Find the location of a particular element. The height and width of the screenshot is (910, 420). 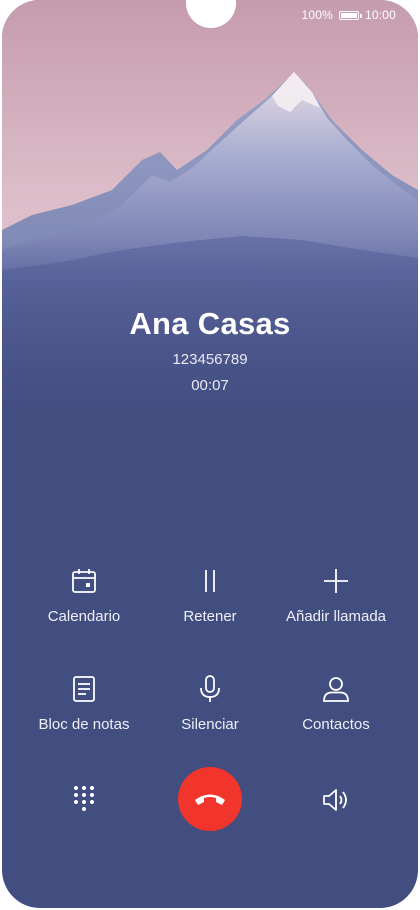

clock: 10:00 is located at coordinates (380, 15).